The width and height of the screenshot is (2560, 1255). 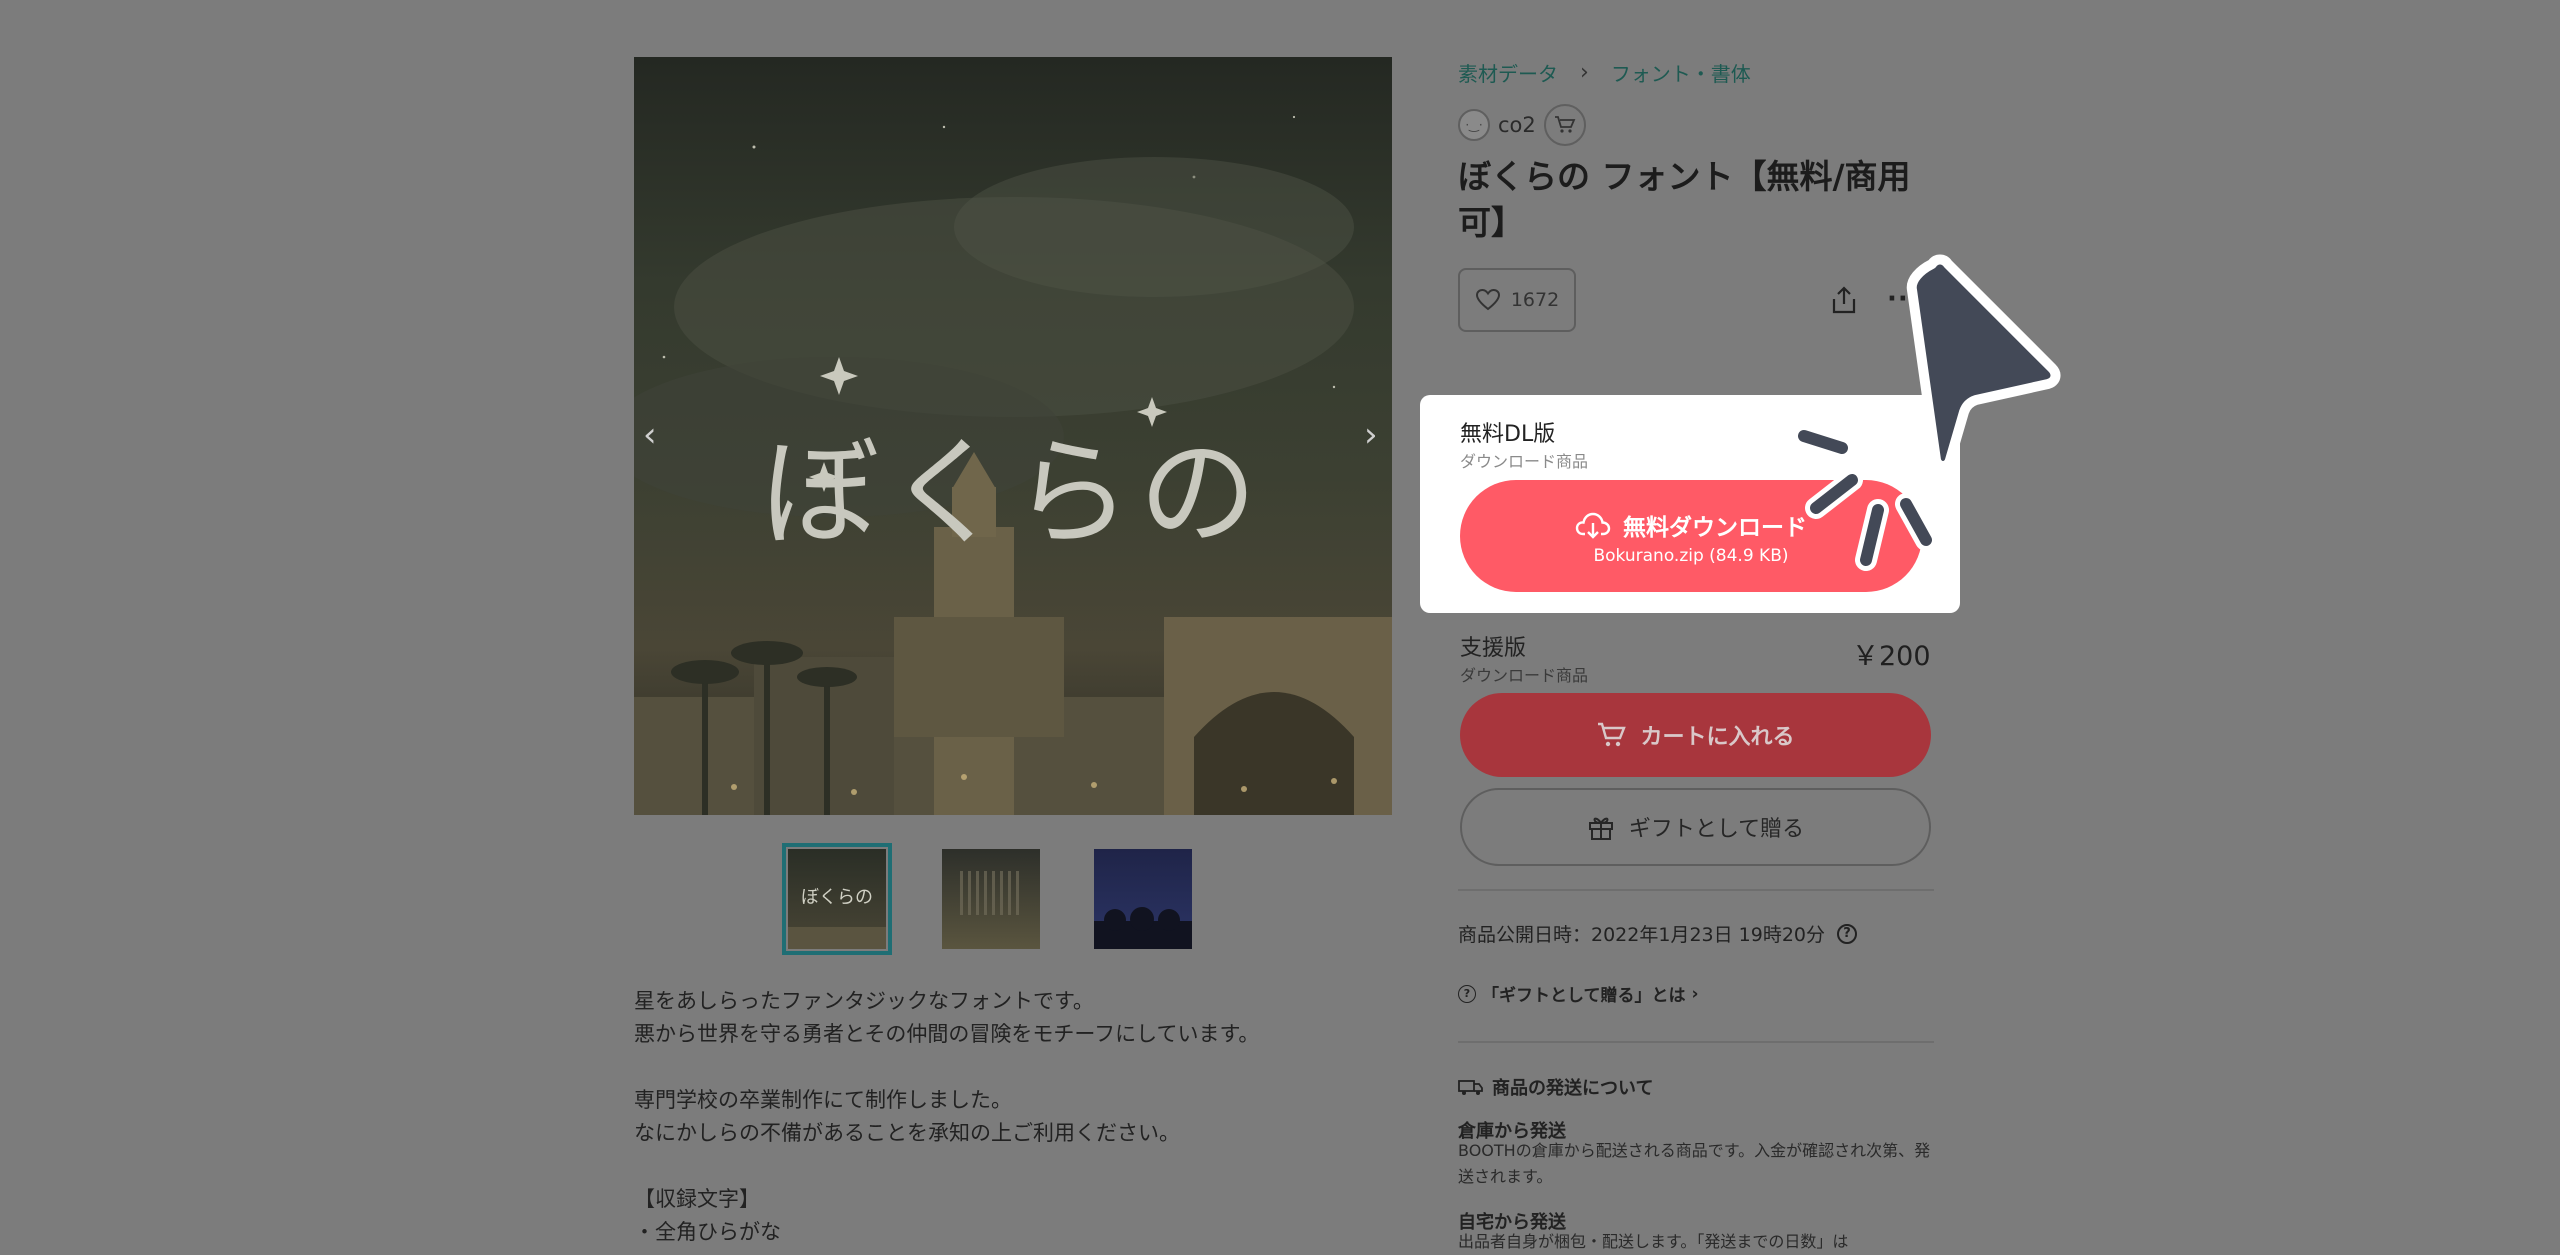 I want to click on thumbnail-1-text: ぼくらの, so click(x=837, y=897).